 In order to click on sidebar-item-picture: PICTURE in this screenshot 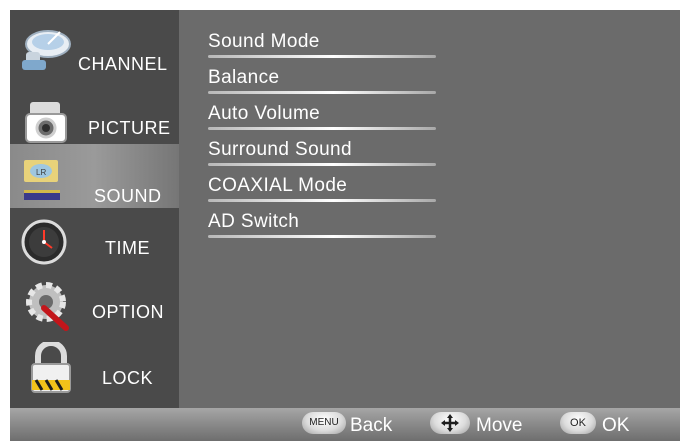, I will do `click(94, 121)`.